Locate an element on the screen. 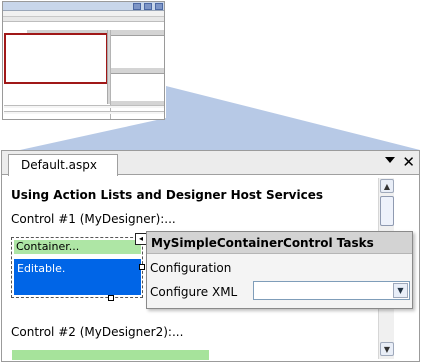 The image size is (422, 363). chevron-down-icon: ▼ is located at coordinates (400, 290).